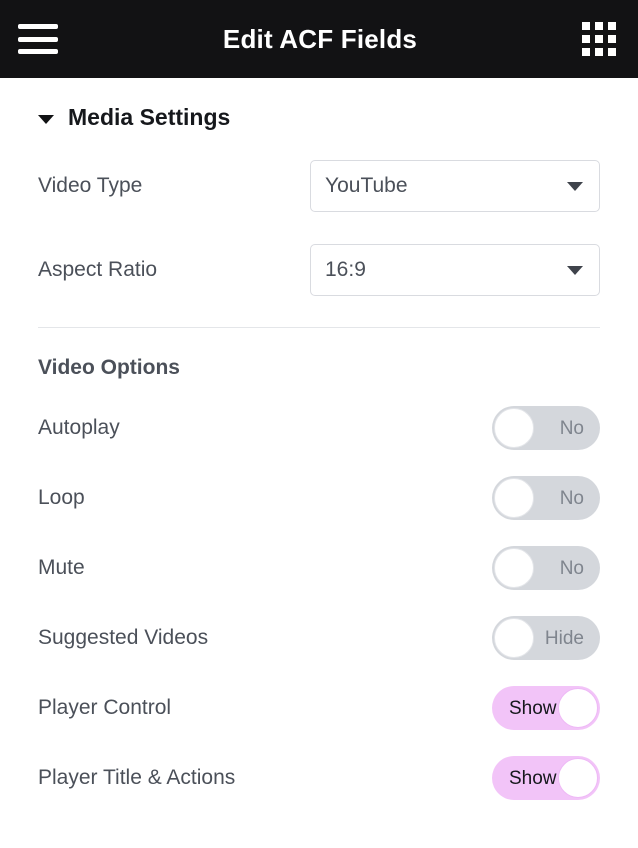 This screenshot has height=848, width=638. I want to click on toggle-row-loop: Loop No, so click(319, 498).